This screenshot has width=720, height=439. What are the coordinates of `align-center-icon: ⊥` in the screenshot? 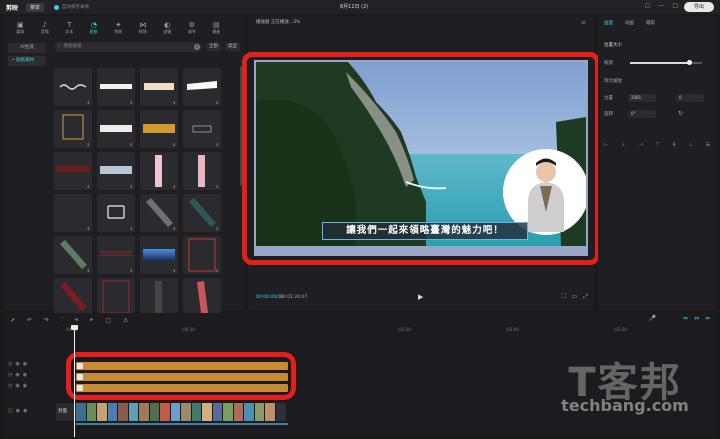 It's located at (623, 145).